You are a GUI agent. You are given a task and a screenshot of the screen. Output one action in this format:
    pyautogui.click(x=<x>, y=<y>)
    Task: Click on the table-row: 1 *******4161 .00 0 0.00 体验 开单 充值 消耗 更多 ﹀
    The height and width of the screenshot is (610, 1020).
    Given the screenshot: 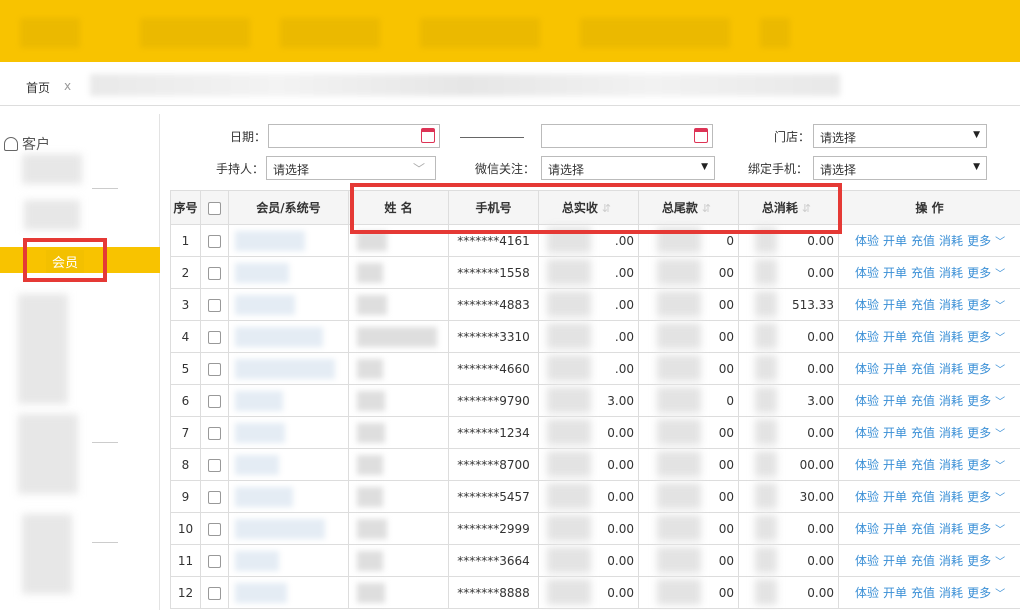 What is the action you would take?
    pyautogui.click(x=595, y=240)
    